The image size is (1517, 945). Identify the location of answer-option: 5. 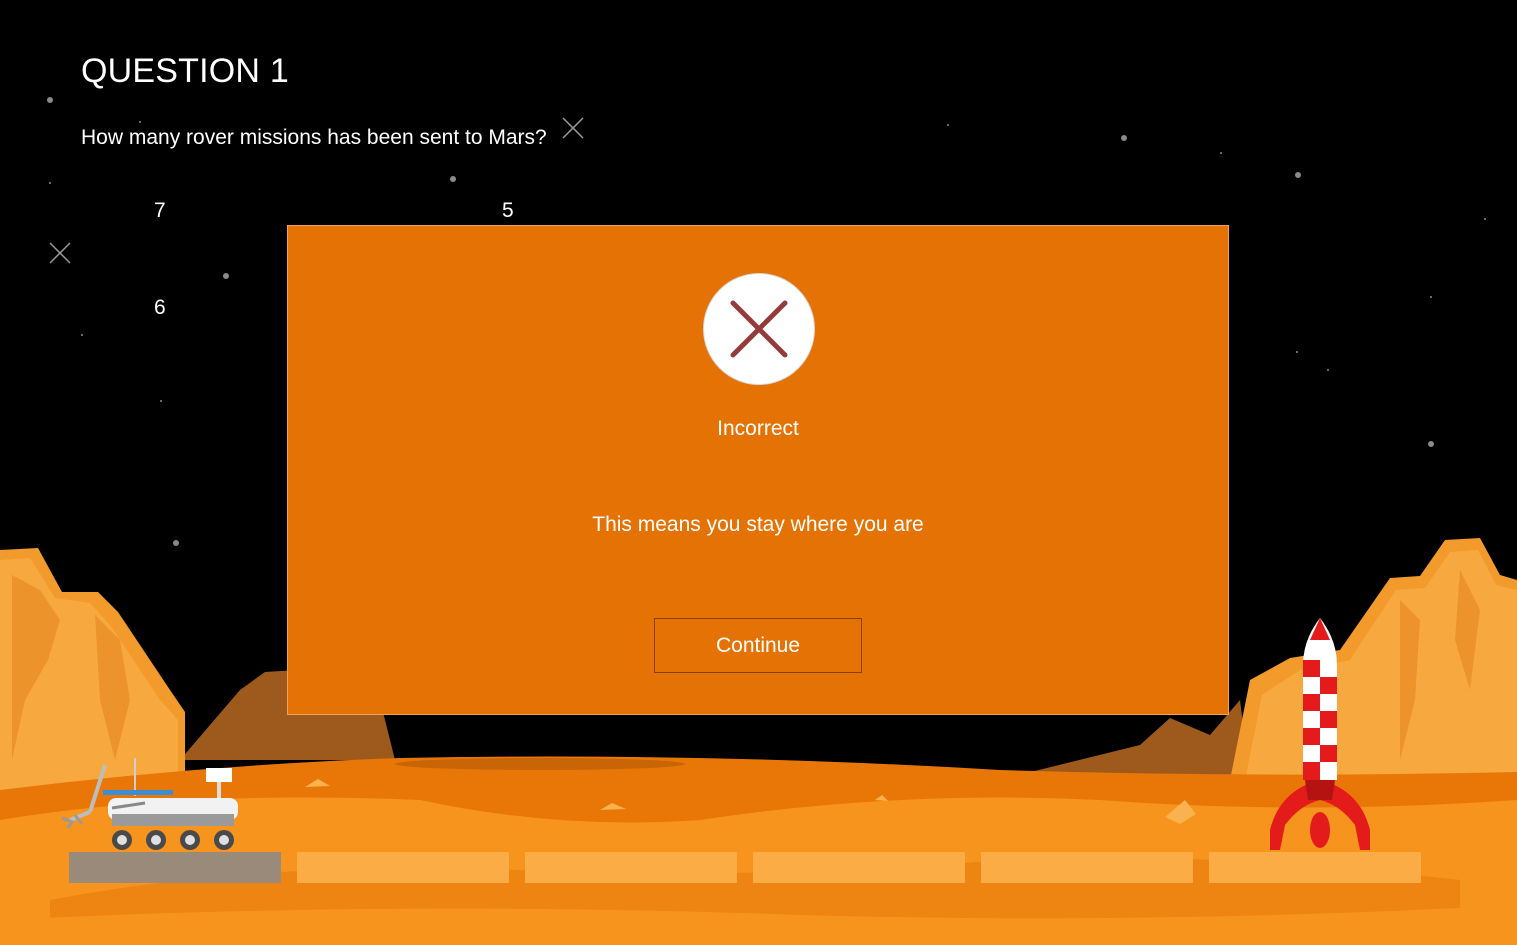
(508, 211).